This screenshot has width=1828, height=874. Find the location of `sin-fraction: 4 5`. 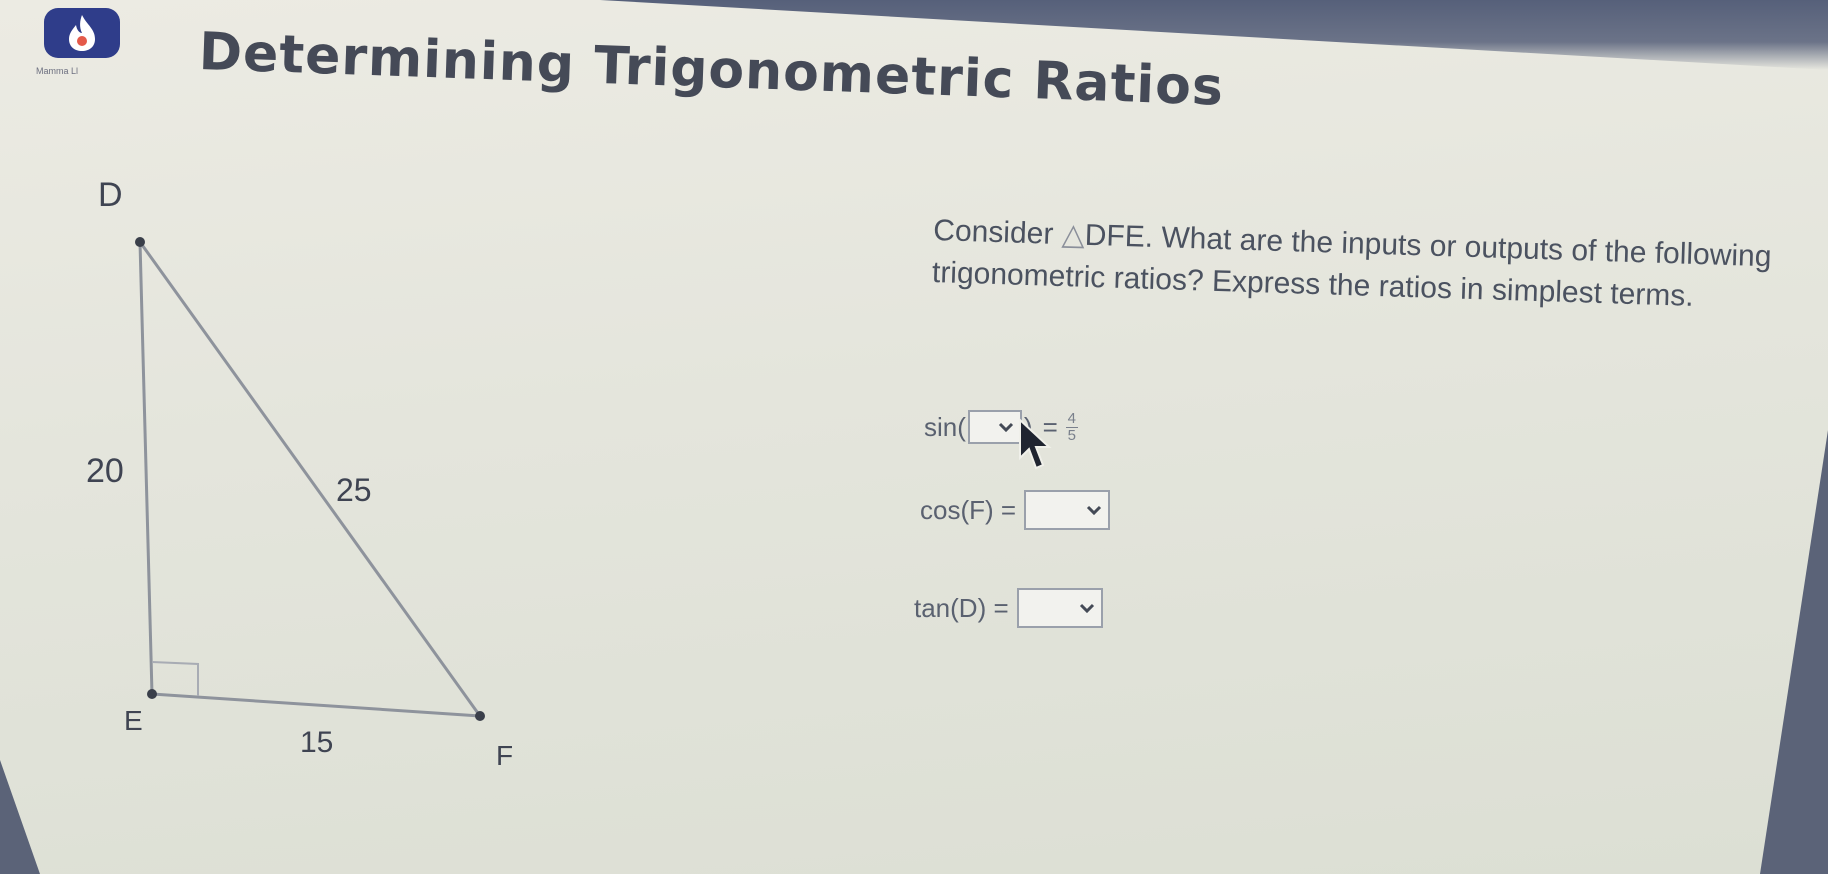

sin-fraction: 4 5 is located at coordinates (1071, 426).